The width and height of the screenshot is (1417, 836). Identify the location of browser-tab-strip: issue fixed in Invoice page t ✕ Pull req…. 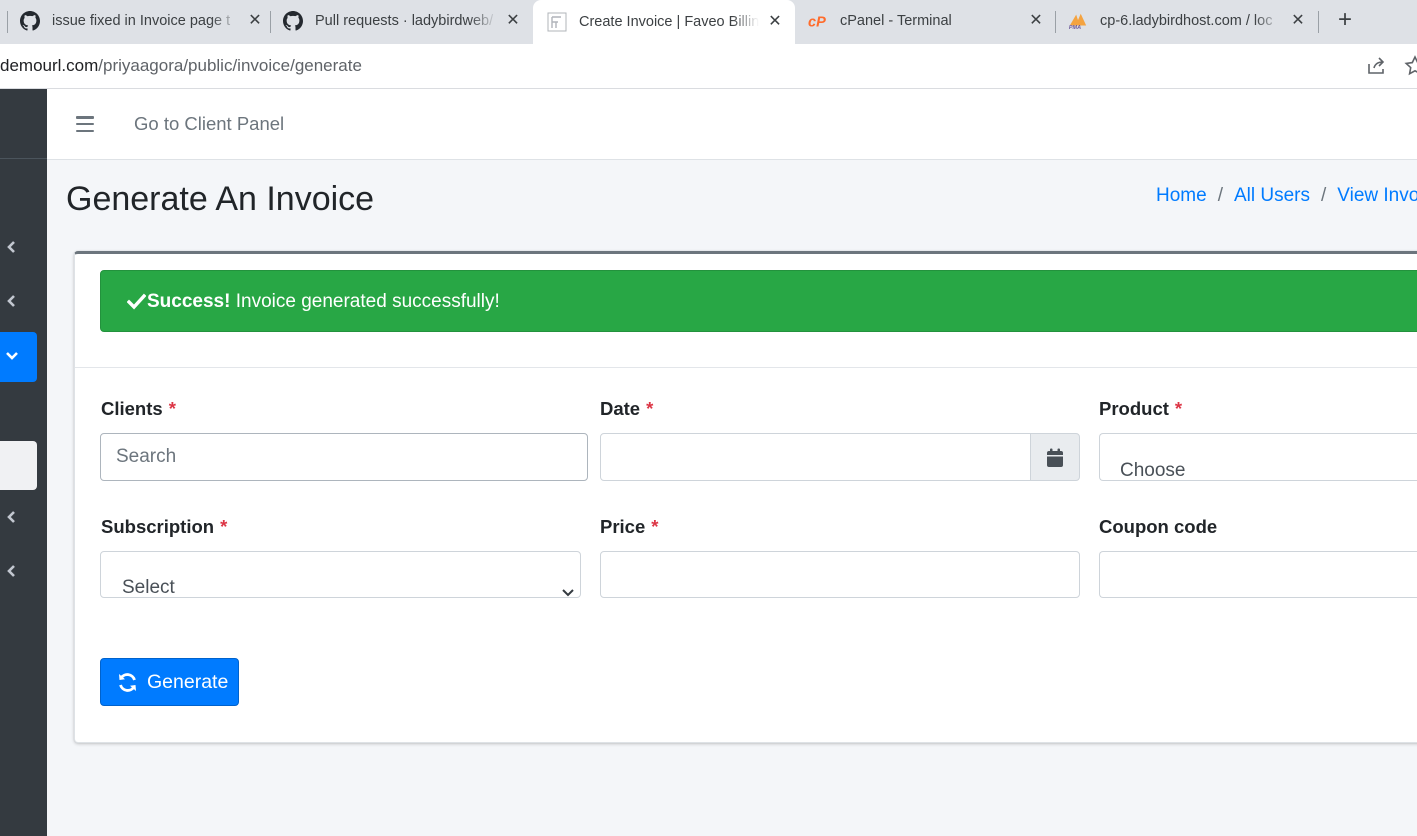
(708, 22).